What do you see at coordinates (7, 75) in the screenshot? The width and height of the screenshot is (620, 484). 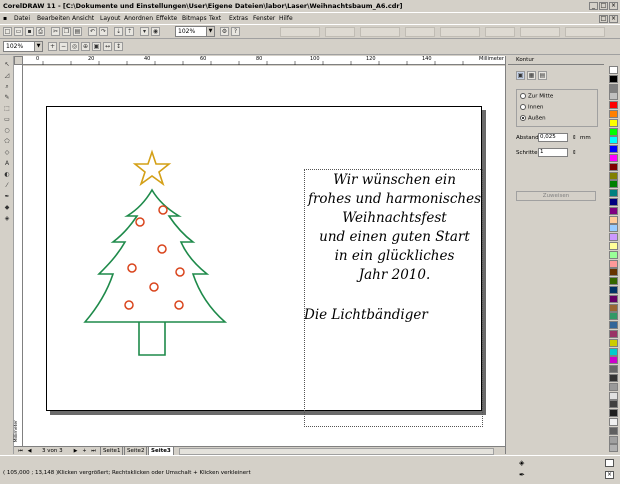 I see `shape-tool-icon: ◿` at bounding box center [7, 75].